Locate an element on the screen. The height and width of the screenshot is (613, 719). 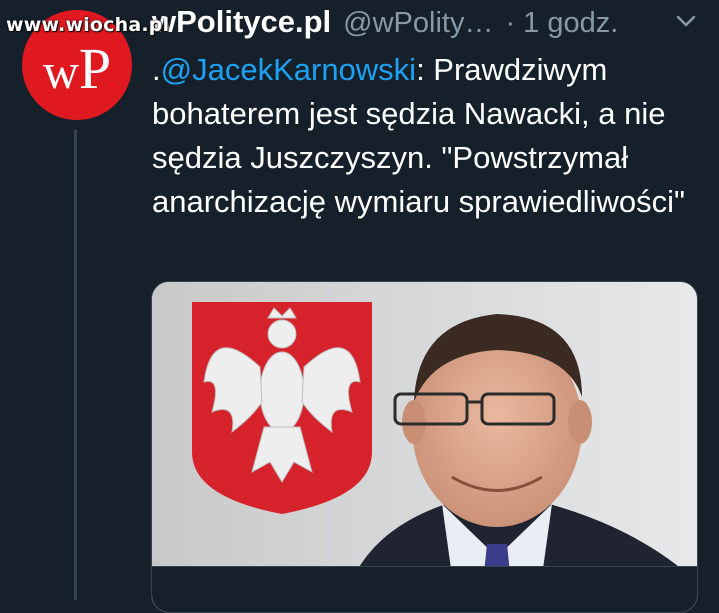
mention-link: @JacekKarnowski is located at coordinates (288, 69).